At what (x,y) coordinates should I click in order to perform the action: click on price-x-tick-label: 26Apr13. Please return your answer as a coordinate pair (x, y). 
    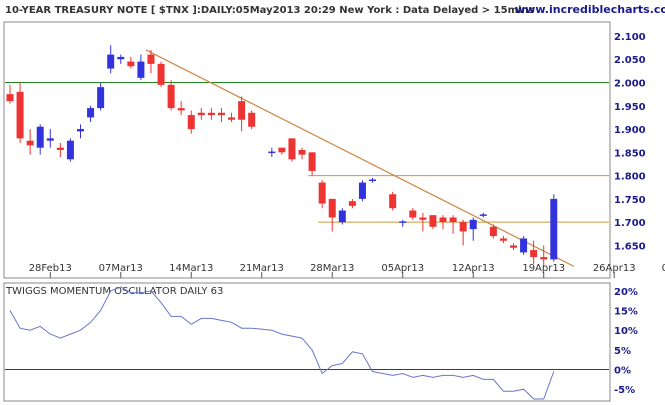
    Looking at the image, I should click on (614, 268).